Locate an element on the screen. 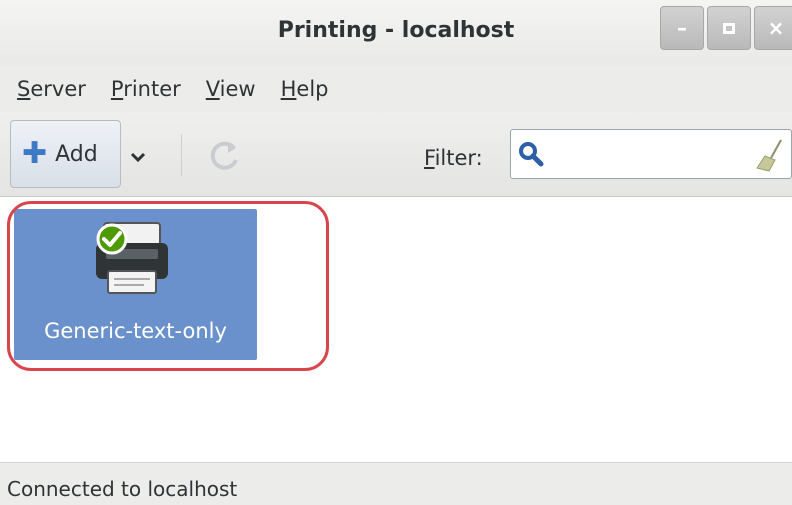  filter-input is located at coordinates (653, 155).